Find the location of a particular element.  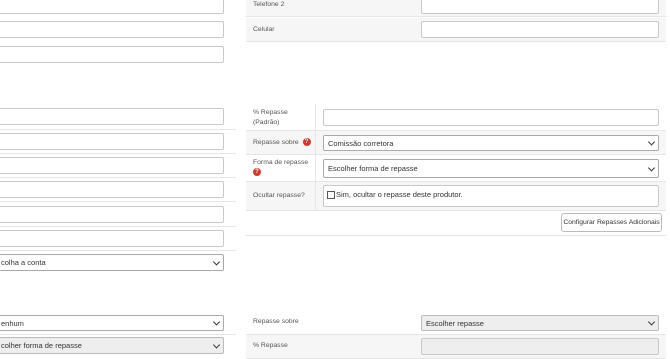

bottom-percent-repasse-row: % Repasse is located at coordinates (456, 347).